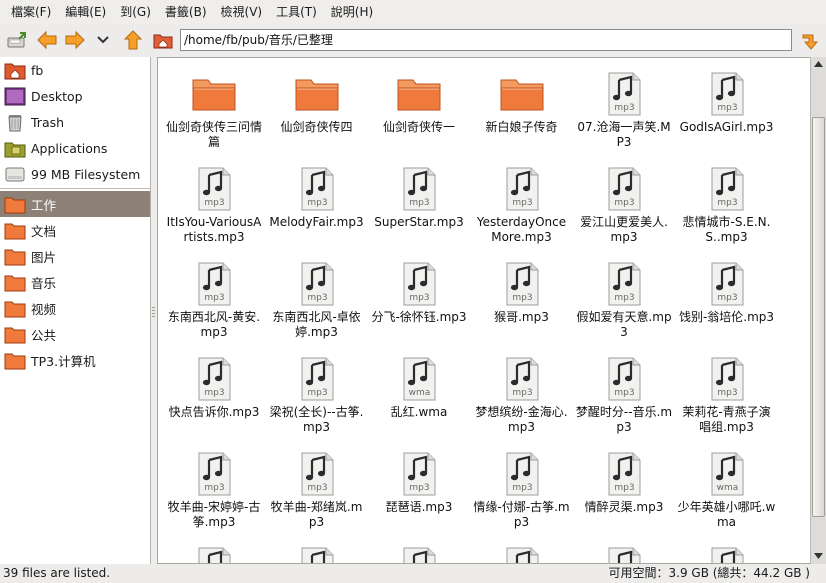 The image size is (826, 583). What do you see at coordinates (419, 482) in the screenshot?
I see `audio-file-item: mp3 琵琶语.mp3` at bounding box center [419, 482].